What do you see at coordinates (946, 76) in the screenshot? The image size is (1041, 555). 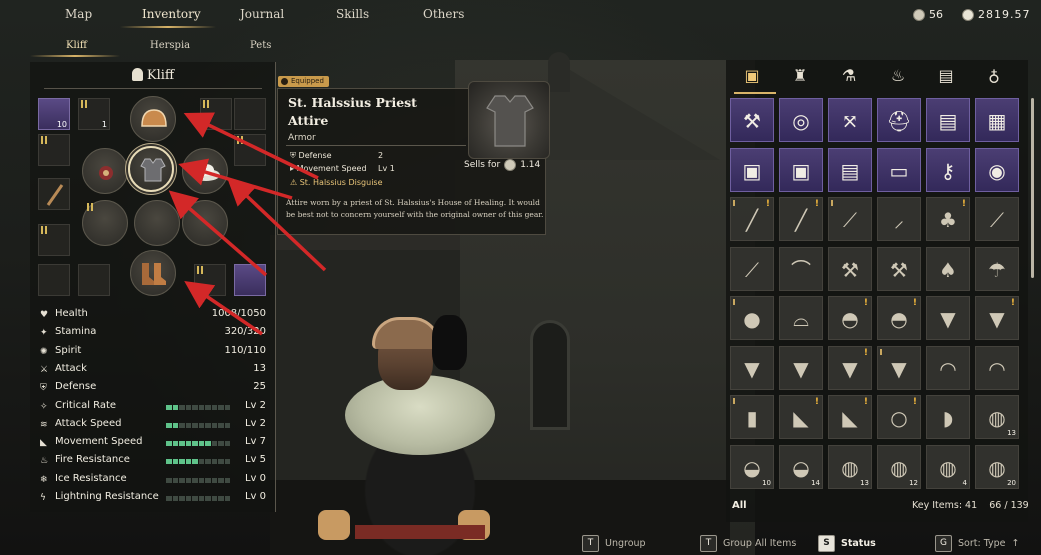 I see `scroll-icon: ▤` at bounding box center [946, 76].